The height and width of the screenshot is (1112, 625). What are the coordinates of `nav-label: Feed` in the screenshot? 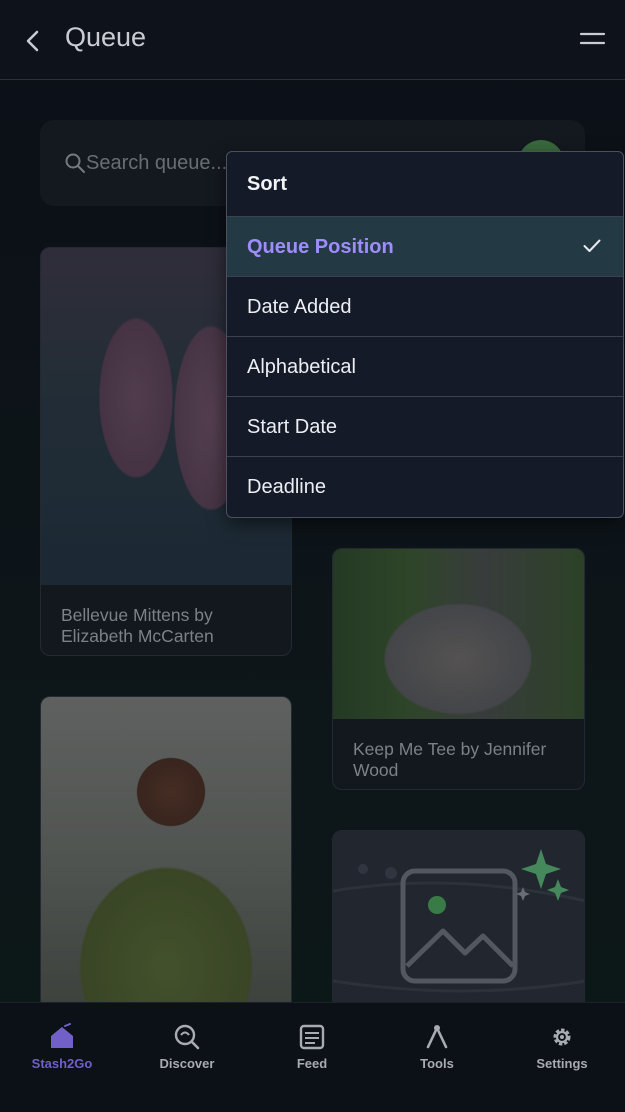 It's located at (312, 1063).